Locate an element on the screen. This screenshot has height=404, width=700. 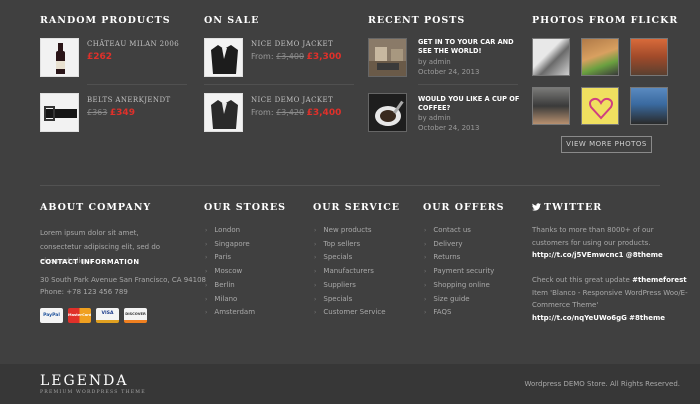
list-item: › Payment security is located at coordinates (459, 272).